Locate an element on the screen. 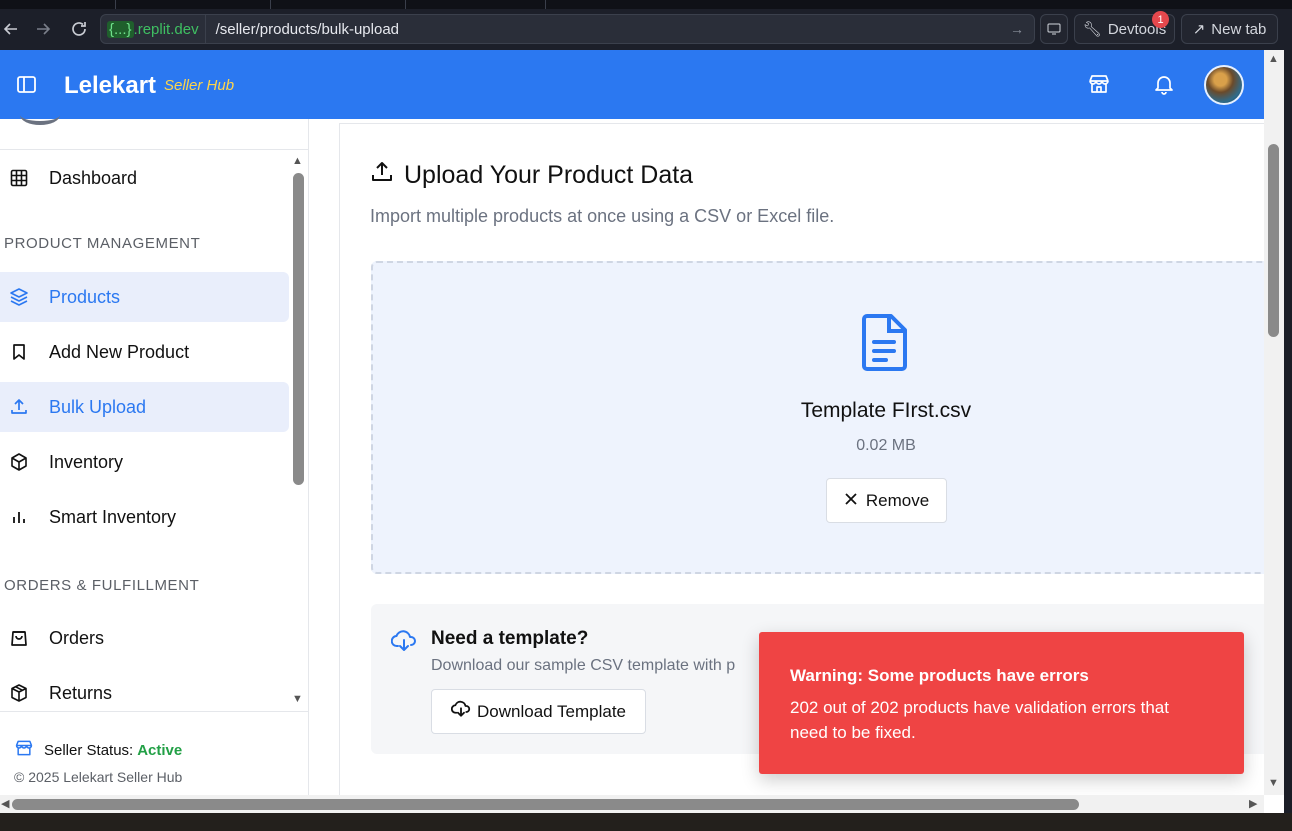 This screenshot has height=831, width=1292. sidebar-item-label: Products is located at coordinates (85, 296).